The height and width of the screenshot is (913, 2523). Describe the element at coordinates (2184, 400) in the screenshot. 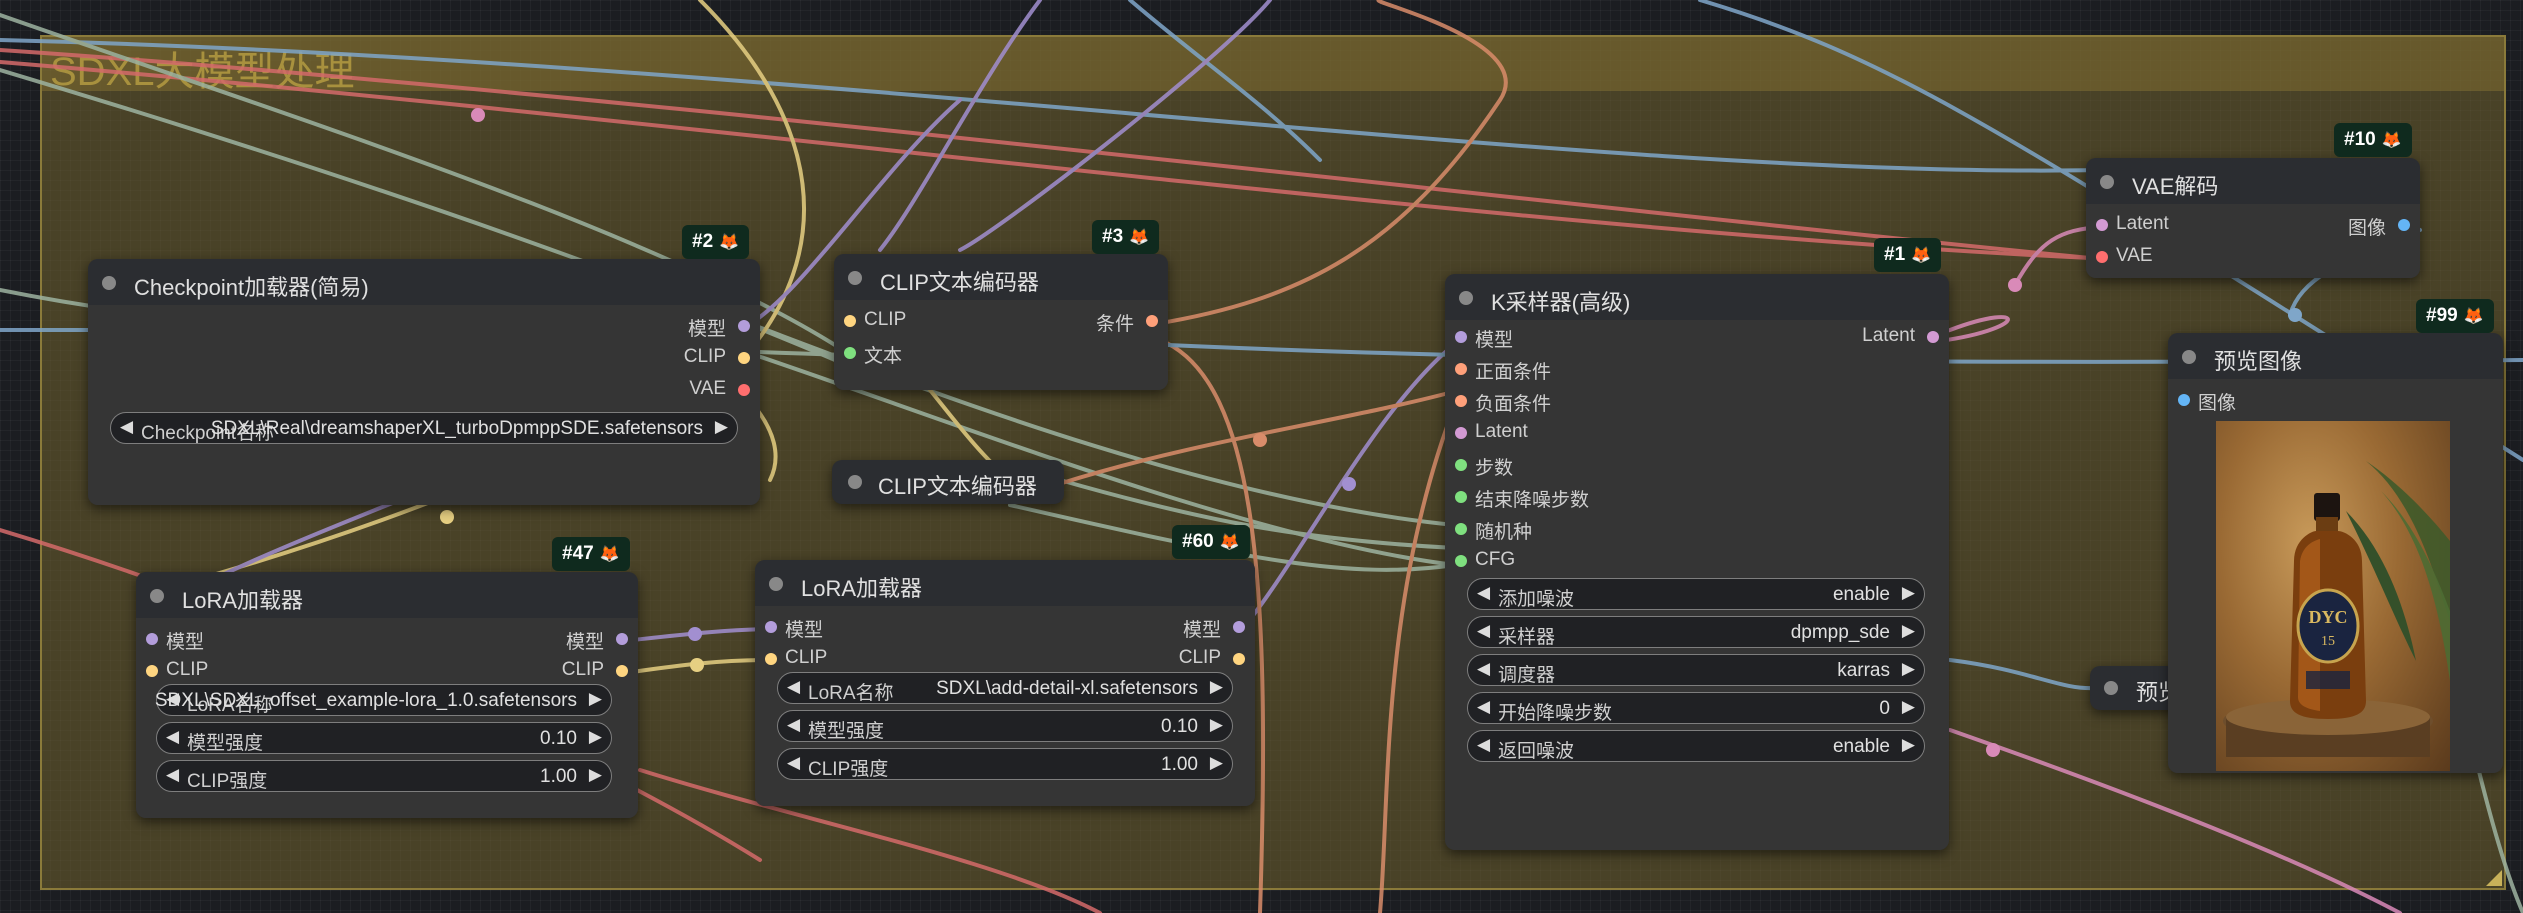

I see `input-slot-image` at that location.